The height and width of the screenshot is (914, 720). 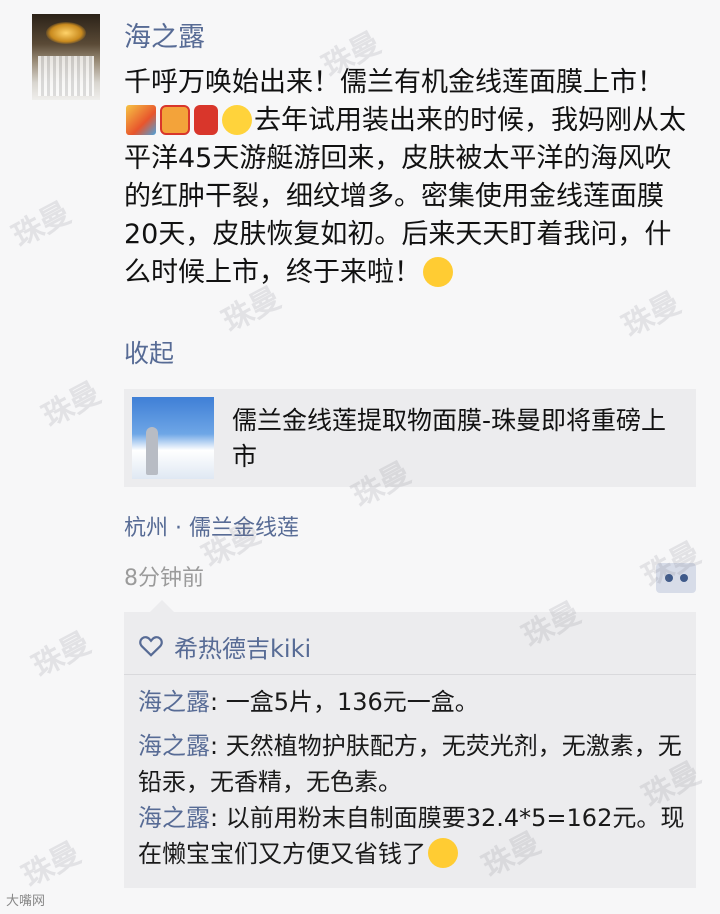 What do you see at coordinates (676, 578) in the screenshot?
I see `more-actions-button` at bounding box center [676, 578].